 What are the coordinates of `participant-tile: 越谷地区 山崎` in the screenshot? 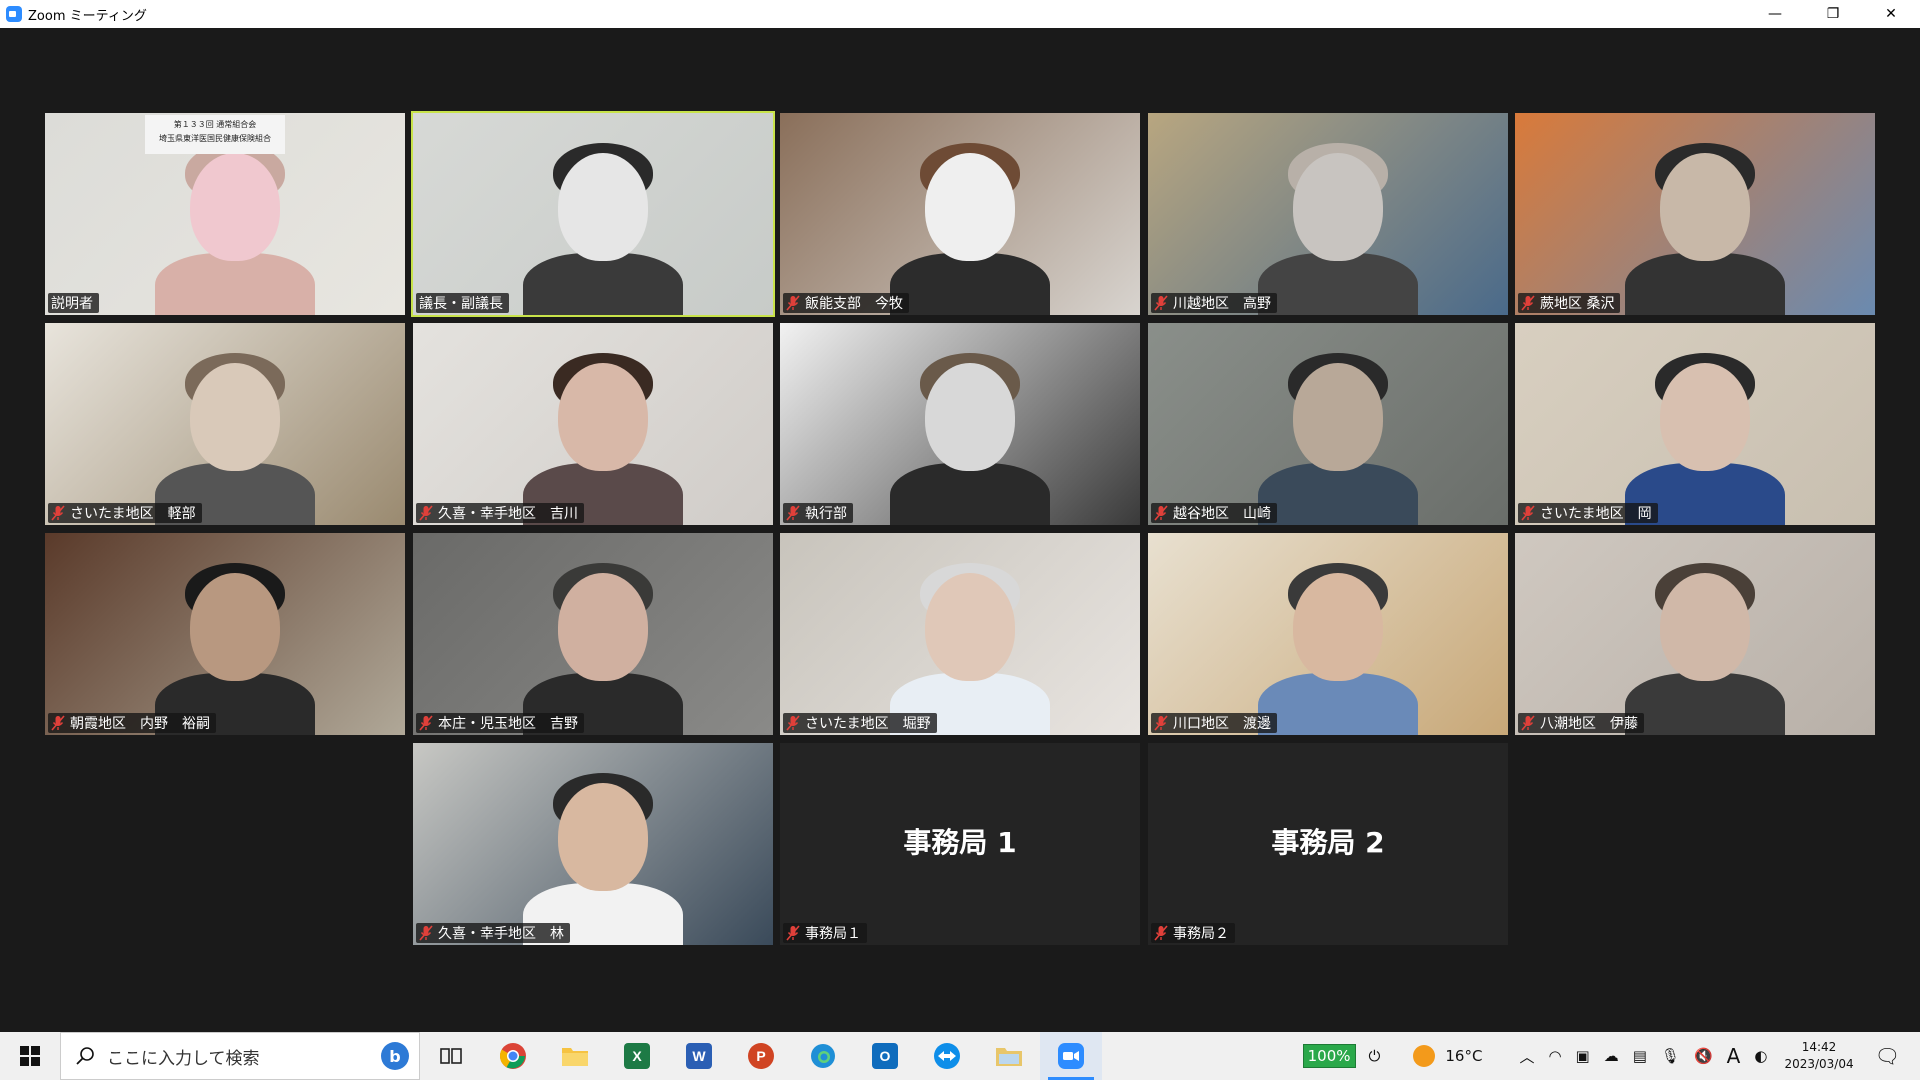 It's located at (1328, 424).